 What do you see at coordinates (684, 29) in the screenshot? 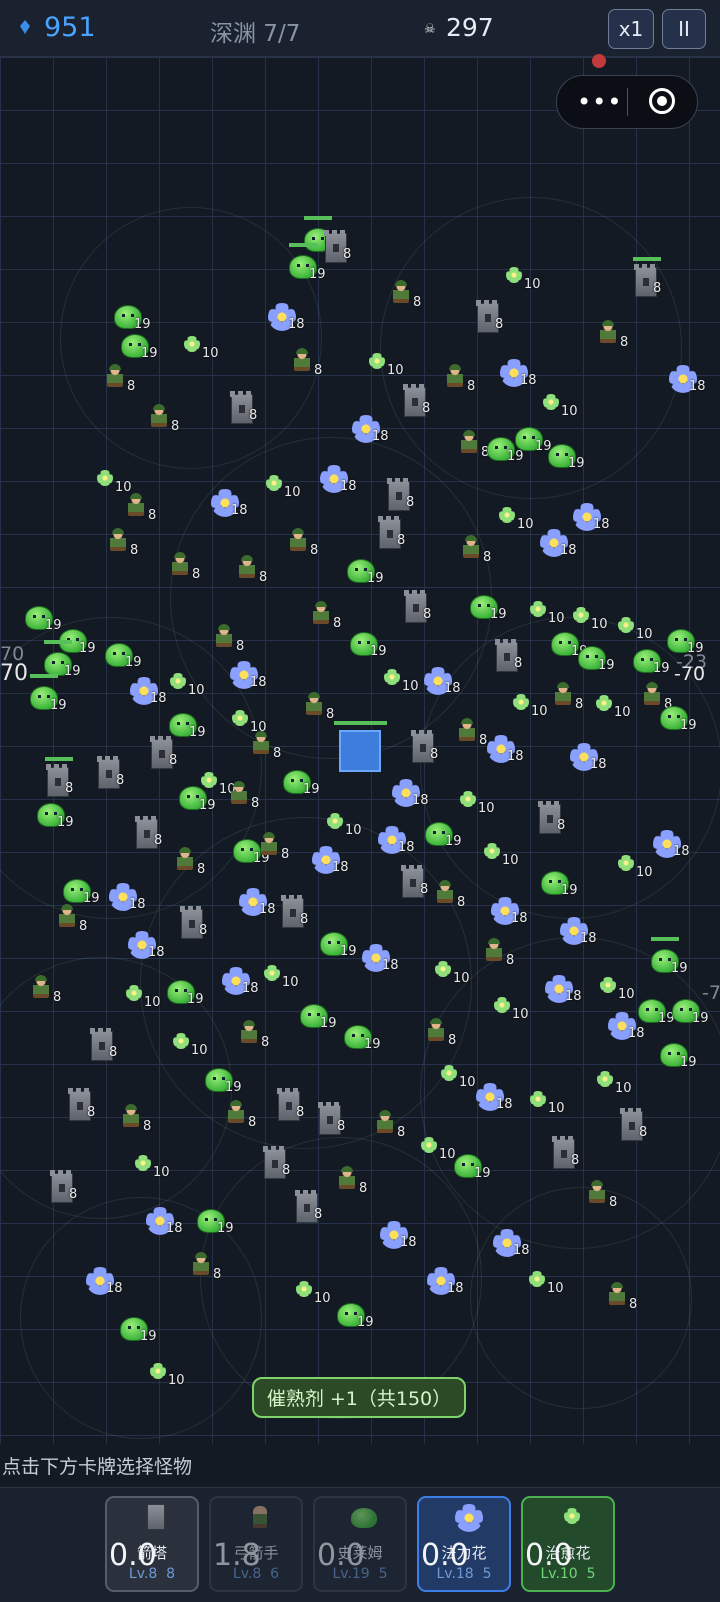
I see `pause-button: II` at bounding box center [684, 29].